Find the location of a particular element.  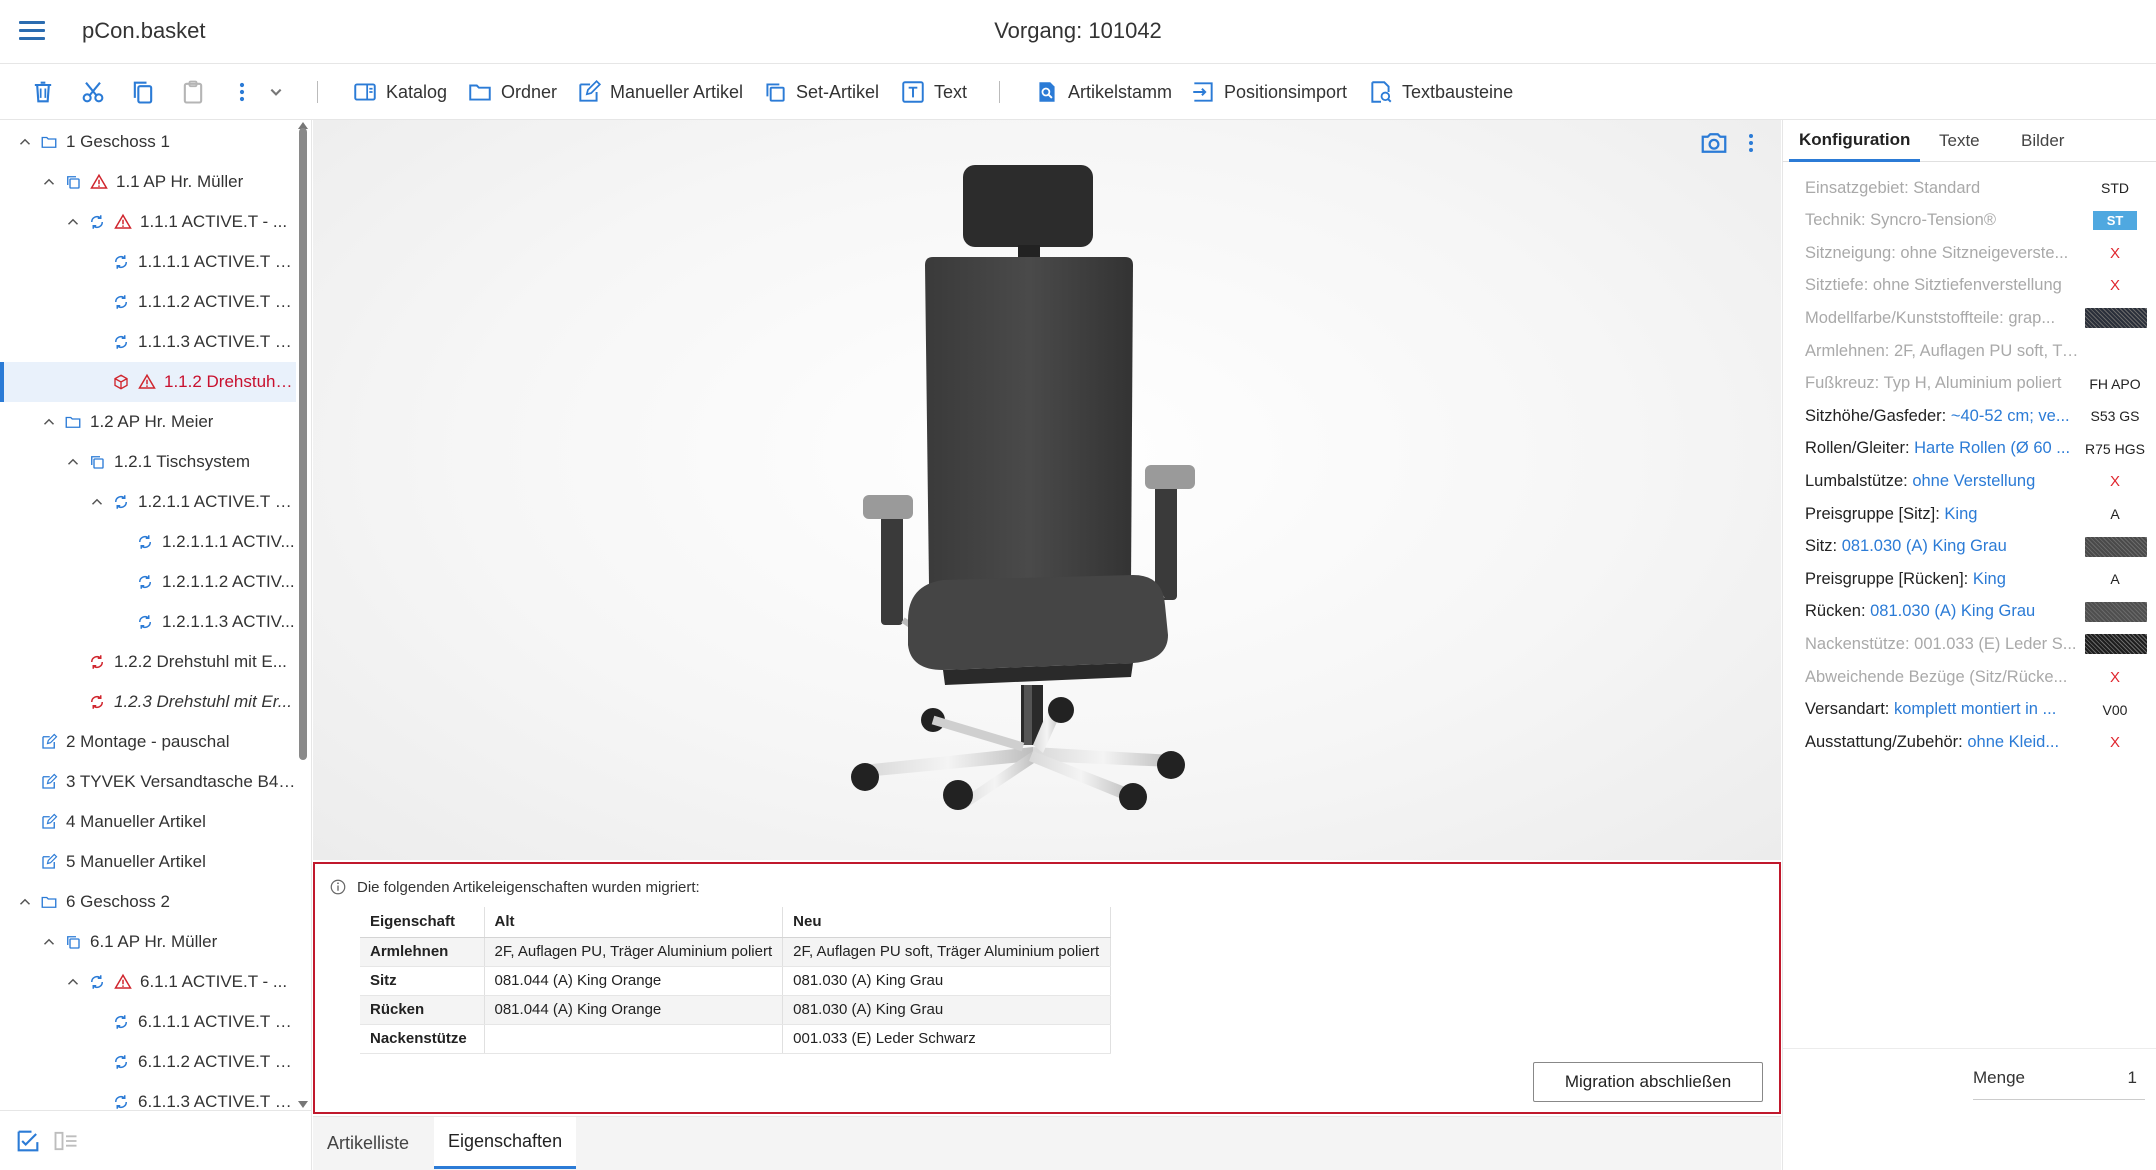

tree-scrollbar is located at coordinates (303, 615).